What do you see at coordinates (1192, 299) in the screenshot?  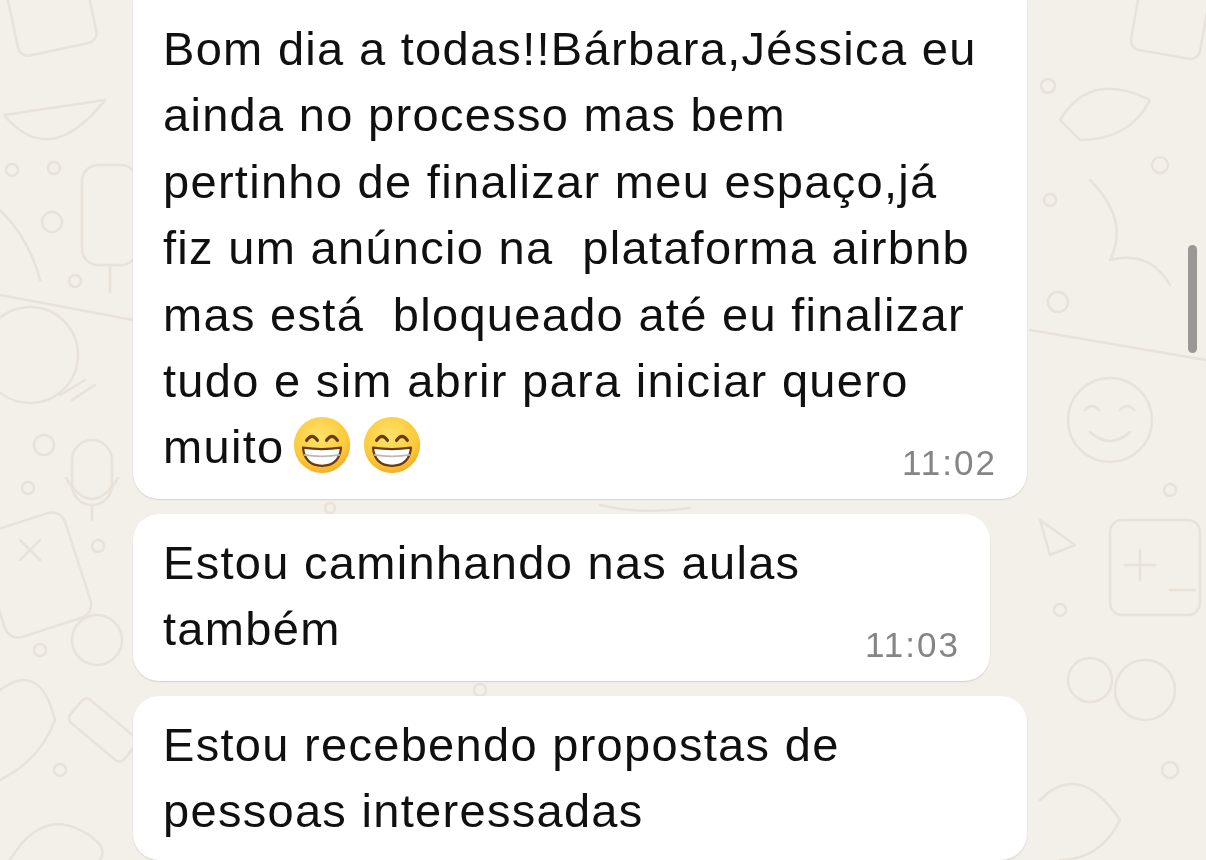 I see `scrollbar-thumb` at bounding box center [1192, 299].